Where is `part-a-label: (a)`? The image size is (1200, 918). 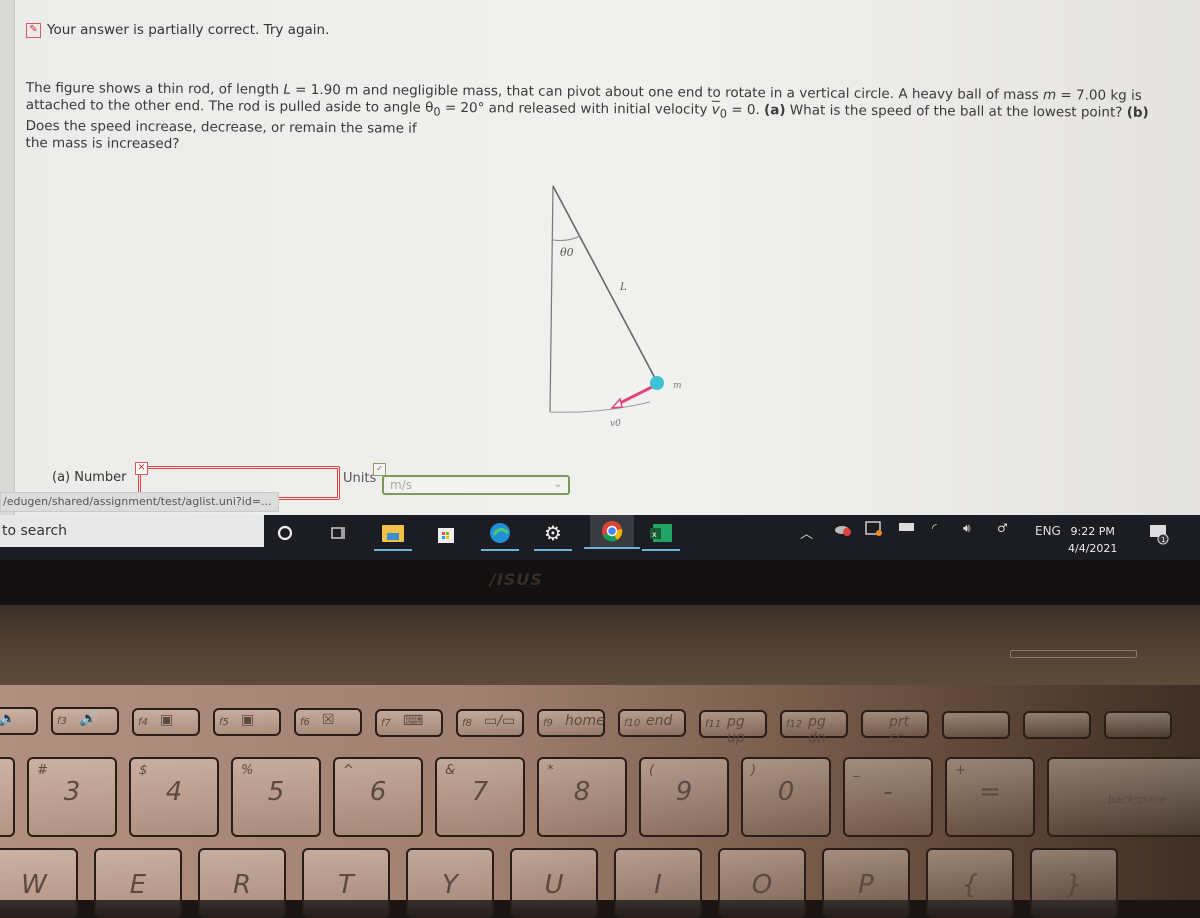 part-a-label: (a) is located at coordinates (775, 110).